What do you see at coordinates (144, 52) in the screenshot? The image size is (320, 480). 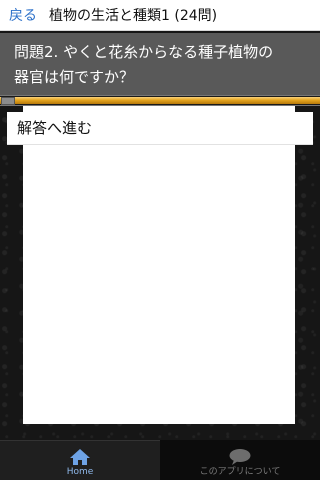 I see `question-line-1: 問題2. やくと花糸からなる種子植物の` at bounding box center [144, 52].